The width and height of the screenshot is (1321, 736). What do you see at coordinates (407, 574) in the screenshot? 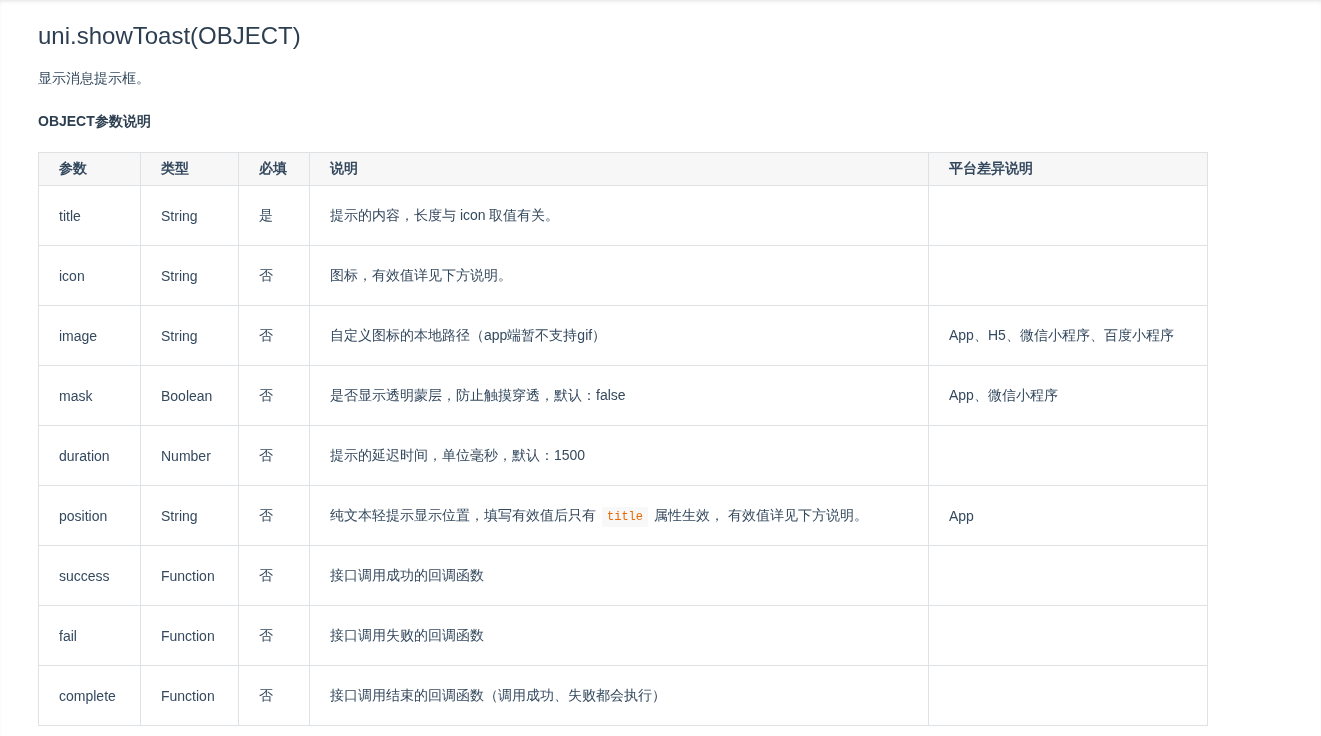
I see `description-text: 接口调用成功的回调函数` at bounding box center [407, 574].